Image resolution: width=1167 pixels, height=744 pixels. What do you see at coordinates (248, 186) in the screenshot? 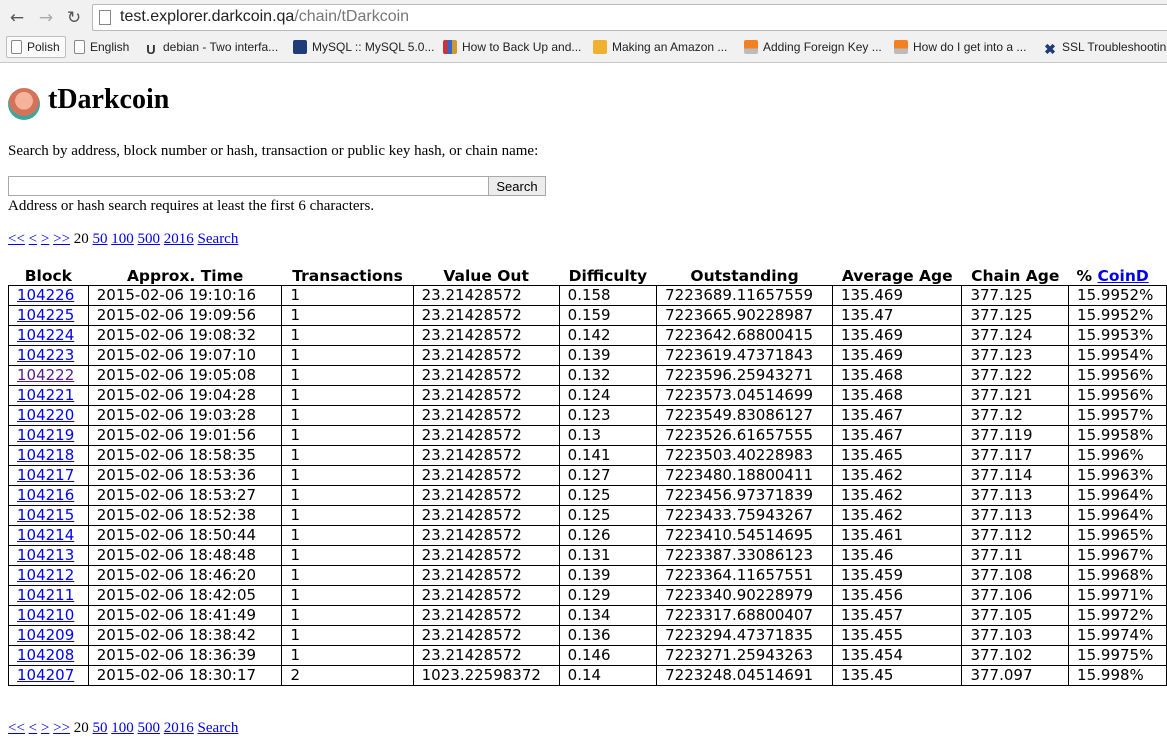
I see `search-input` at bounding box center [248, 186].